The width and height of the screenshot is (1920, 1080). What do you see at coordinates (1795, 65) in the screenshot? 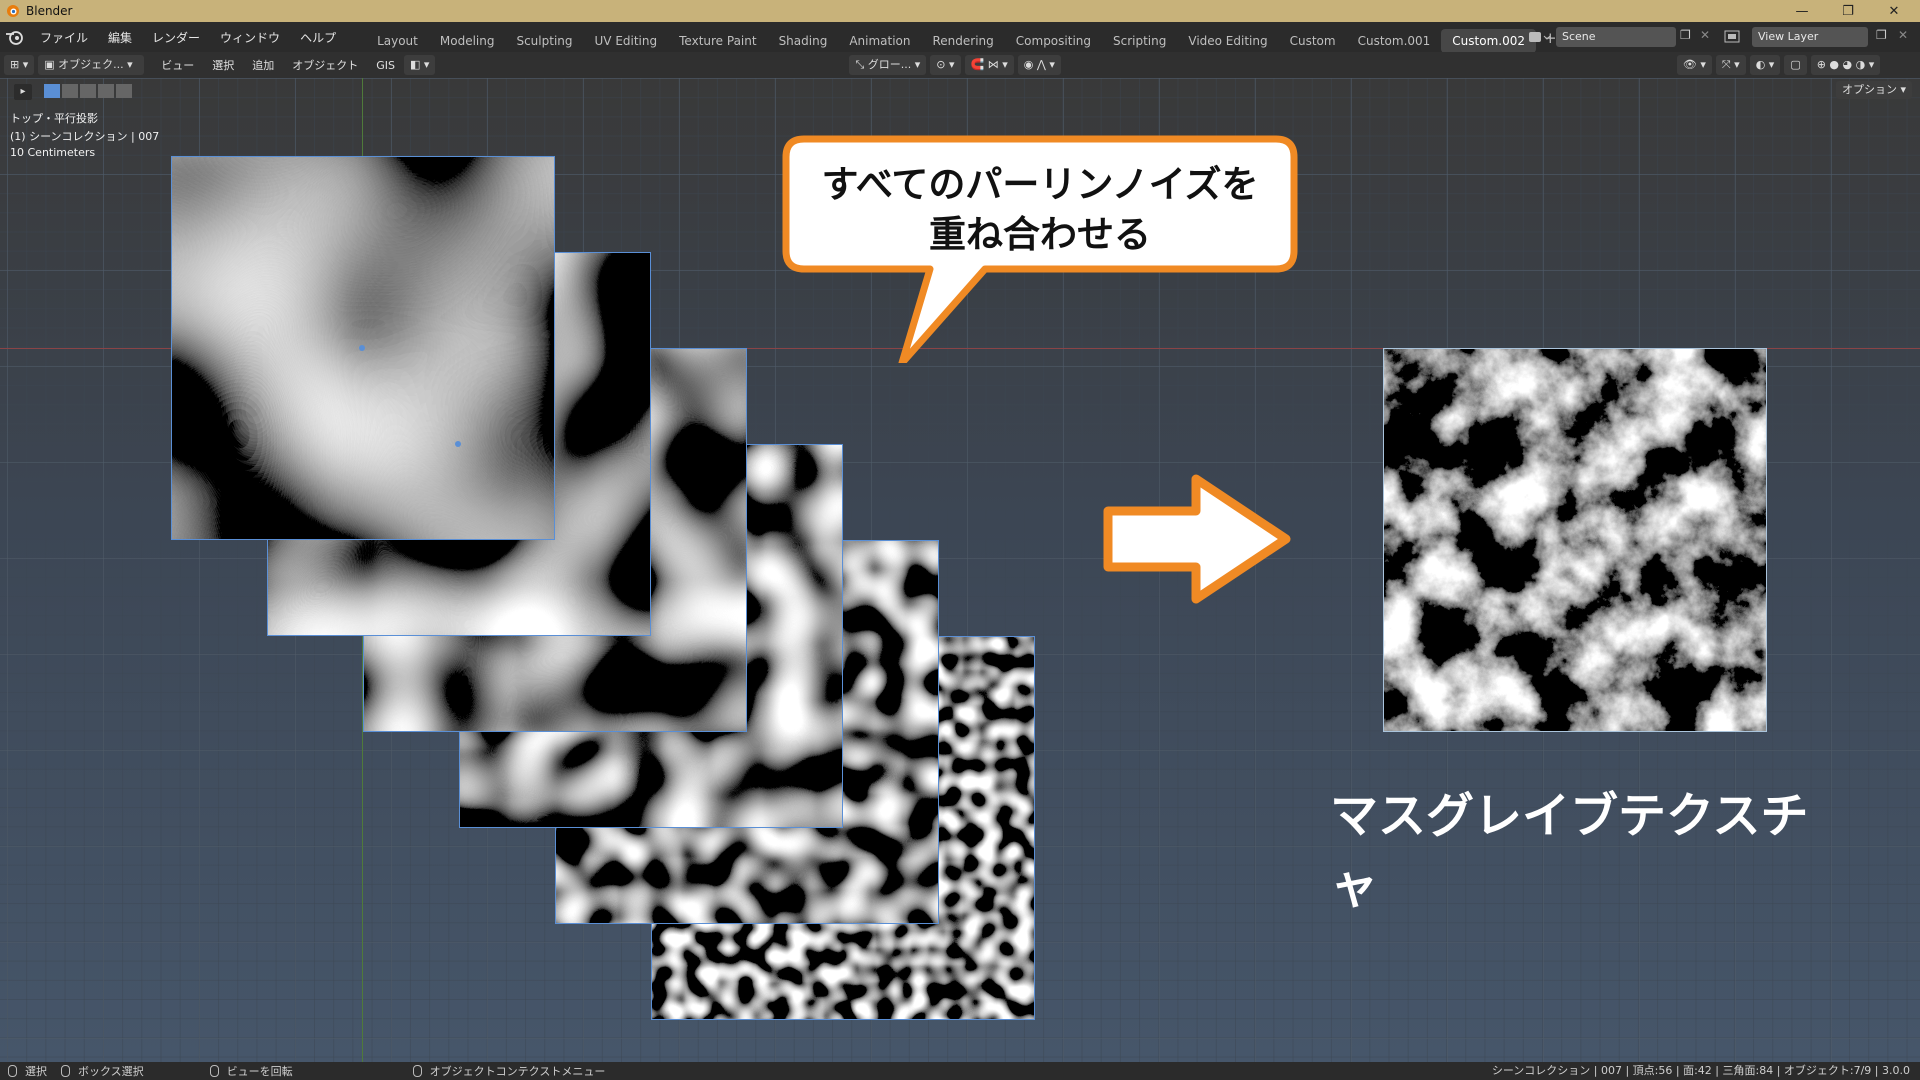
I see `xray-icon: ▢` at bounding box center [1795, 65].